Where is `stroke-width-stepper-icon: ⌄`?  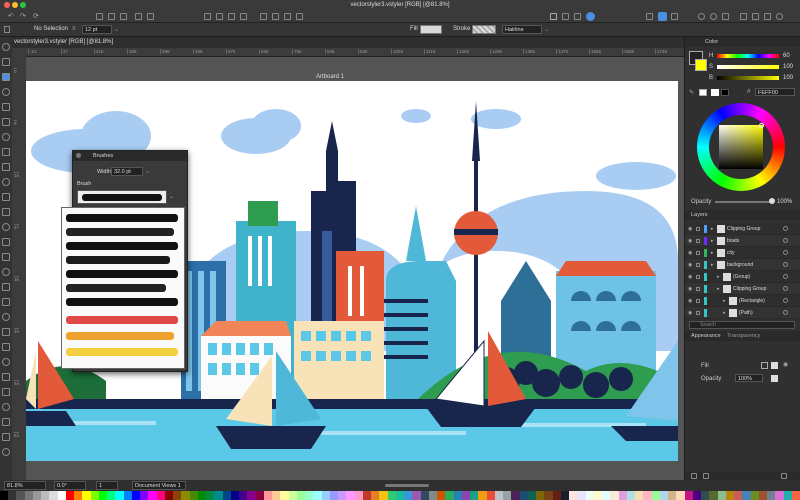 stroke-width-stepper-icon: ⌄ is located at coordinates (116, 29).